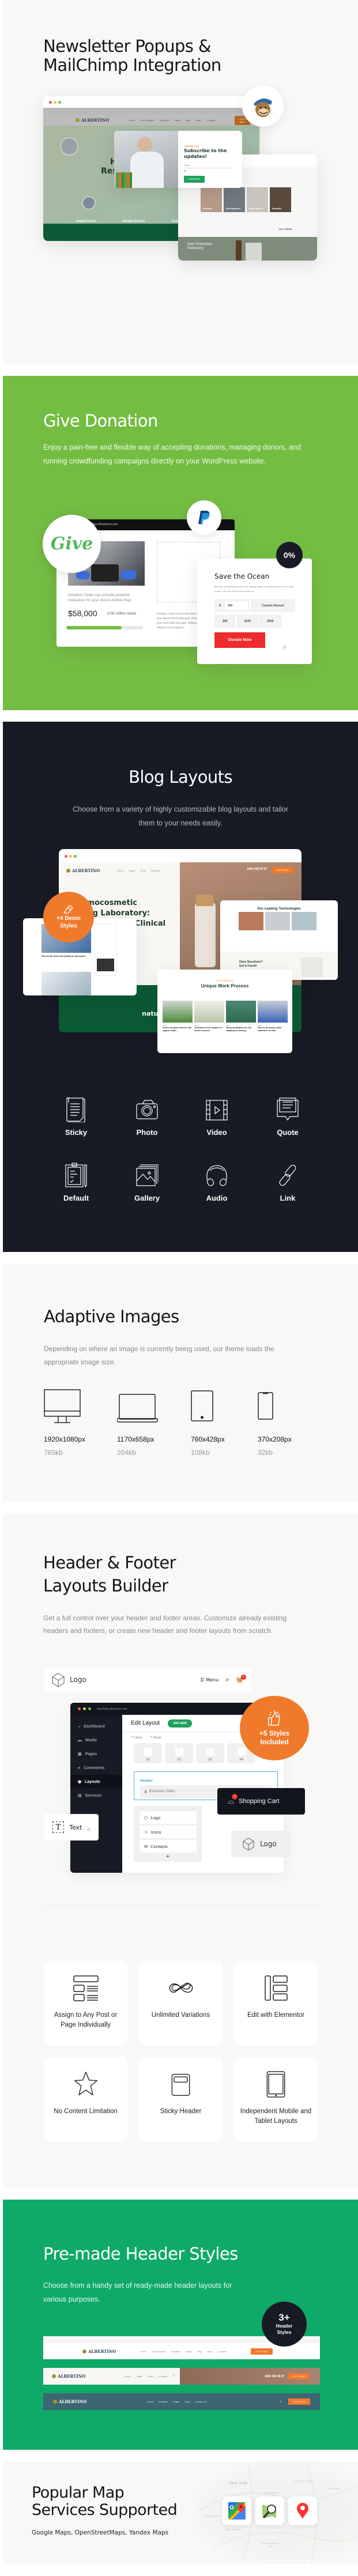 This screenshot has width=358, height=2576. I want to click on progress-fill, so click(94, 627).